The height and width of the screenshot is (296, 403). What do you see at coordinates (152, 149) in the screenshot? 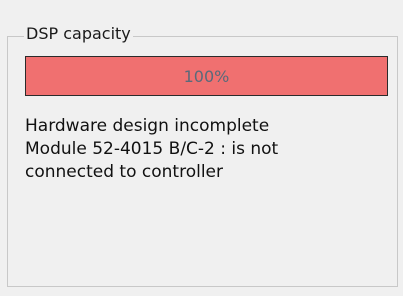
I see `status-line: Module 52-4015 B/C-2 : is not` at bounding box center [152, 149].